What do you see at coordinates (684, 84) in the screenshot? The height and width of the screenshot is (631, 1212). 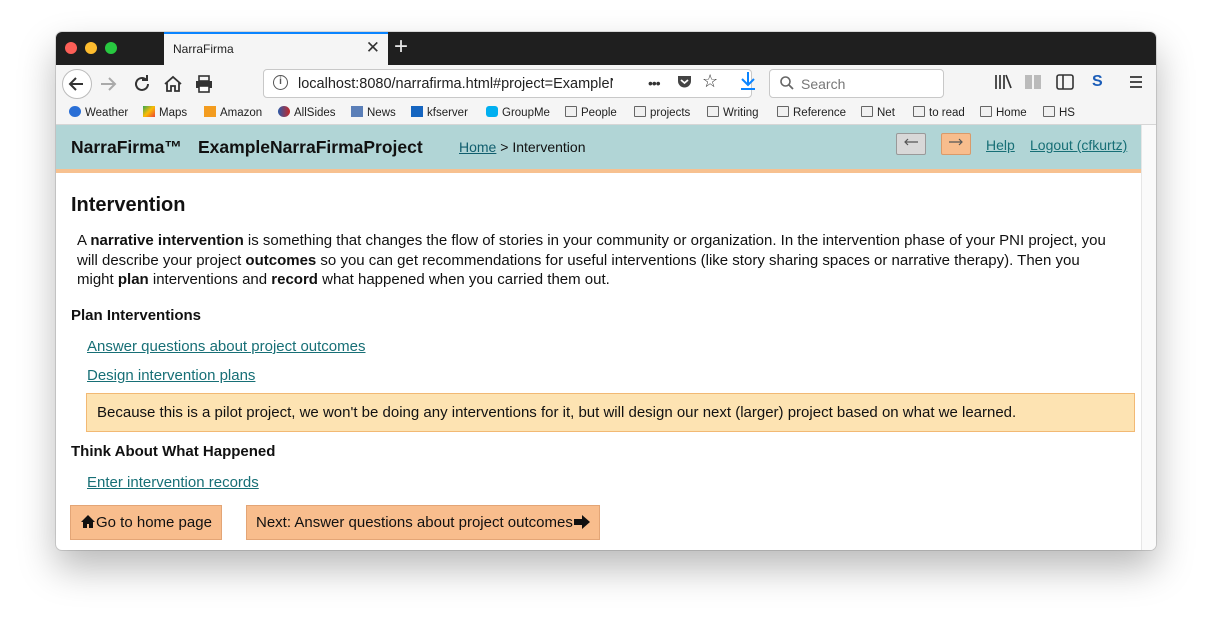 I see `pocket-icon` at bounding box center [684, 84].